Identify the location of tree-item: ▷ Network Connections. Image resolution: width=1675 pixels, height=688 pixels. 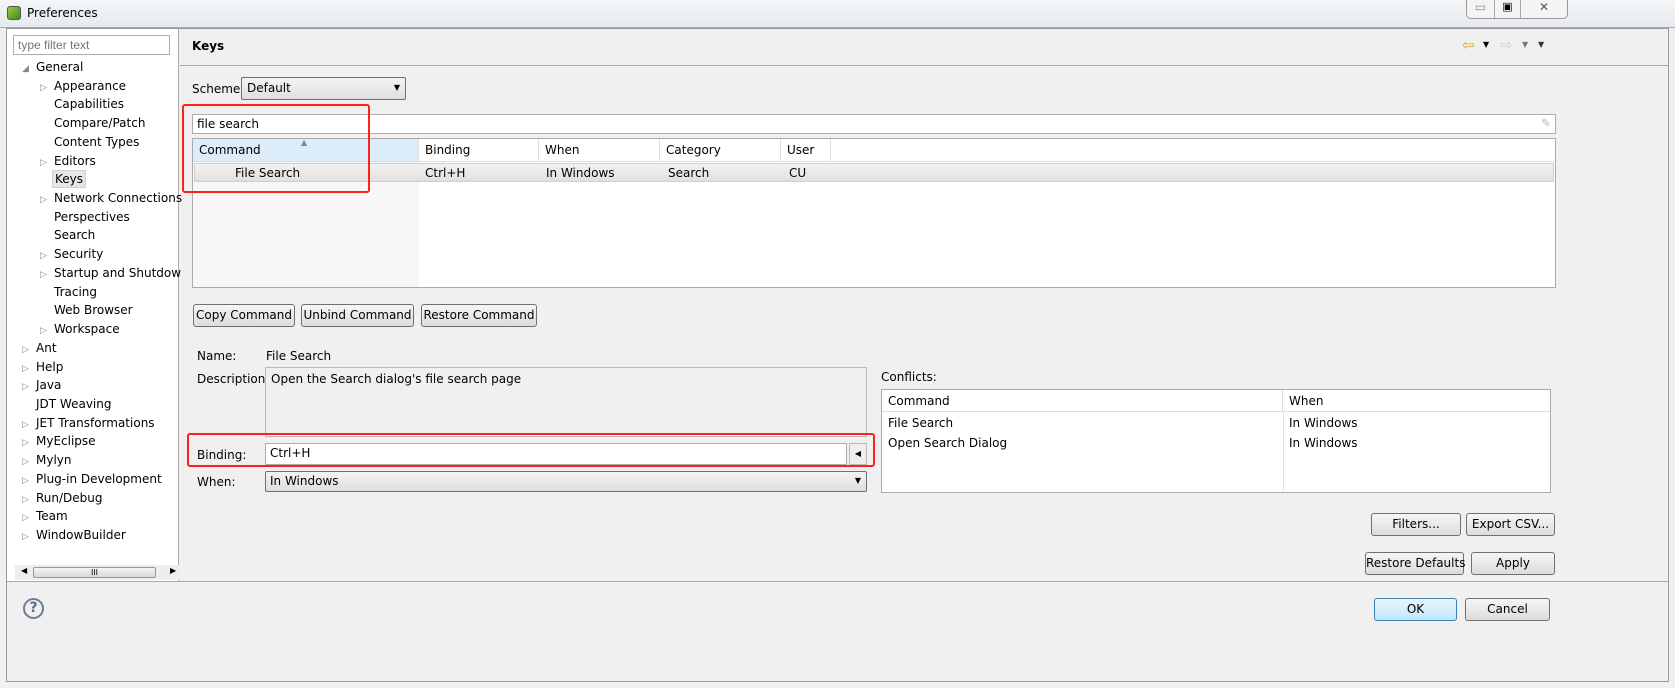
(112, 198).